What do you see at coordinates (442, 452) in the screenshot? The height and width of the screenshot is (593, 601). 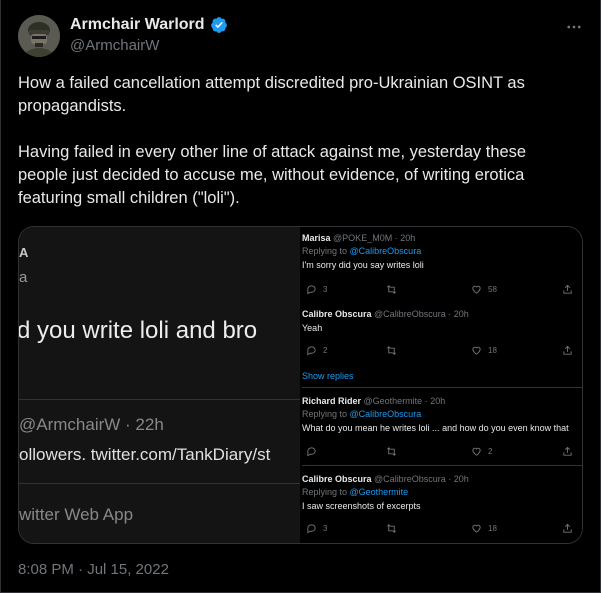 I see `reply-actions: 2` at bounding box center [442, 452].